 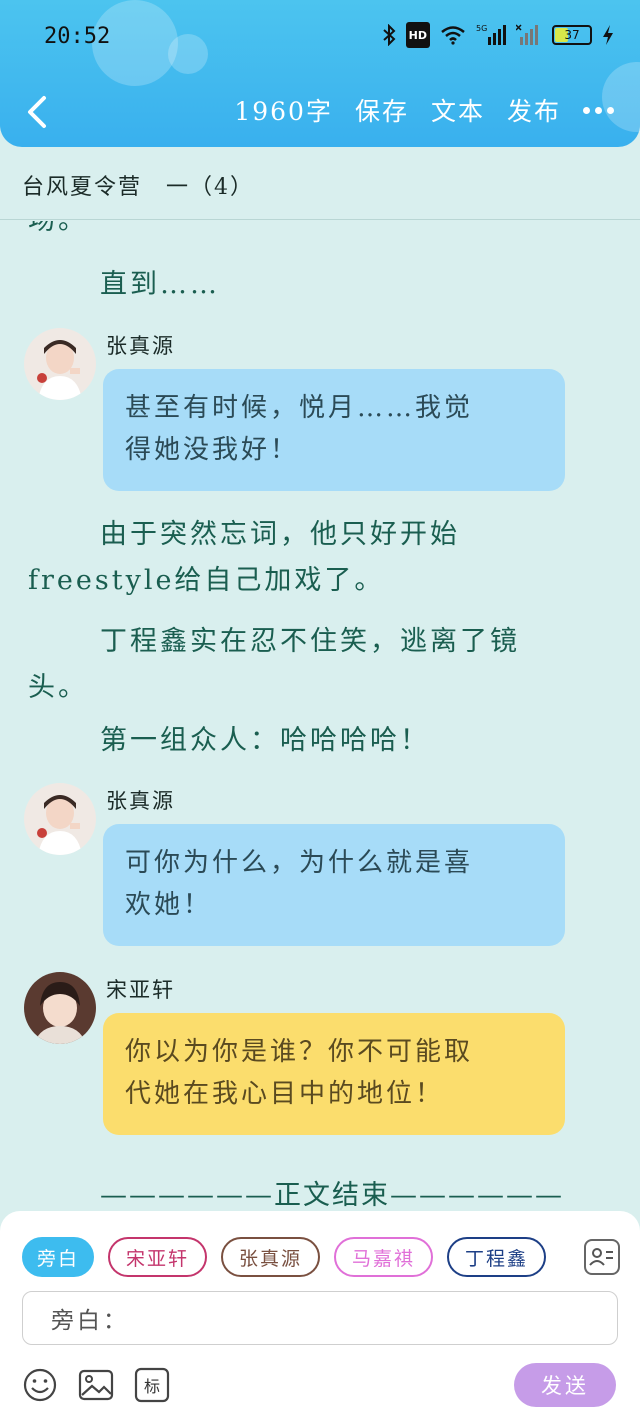 I want to click on wifi-icon, so click(x=453, y=35).